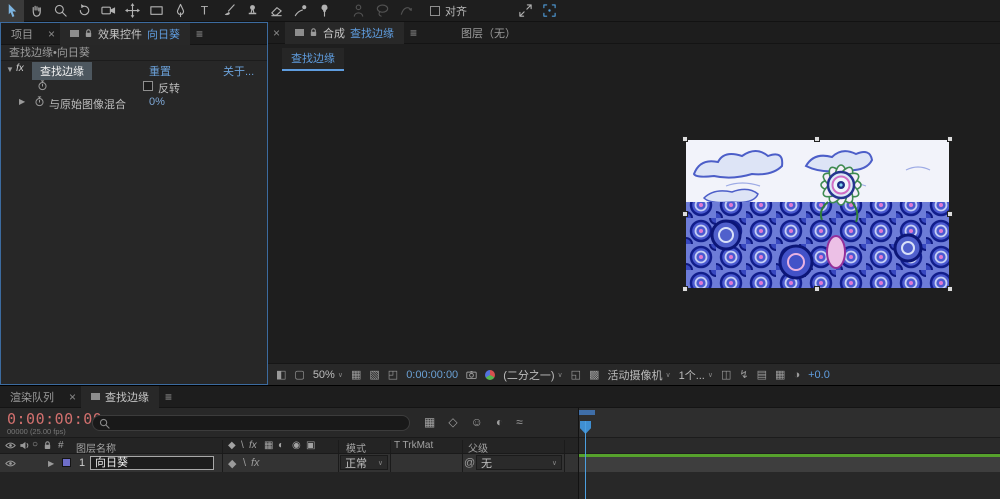  What do you see at coordinates (356, 447) in the screenshot?
I see `mode-column-header: 模式` at bounding box center [356, 447].